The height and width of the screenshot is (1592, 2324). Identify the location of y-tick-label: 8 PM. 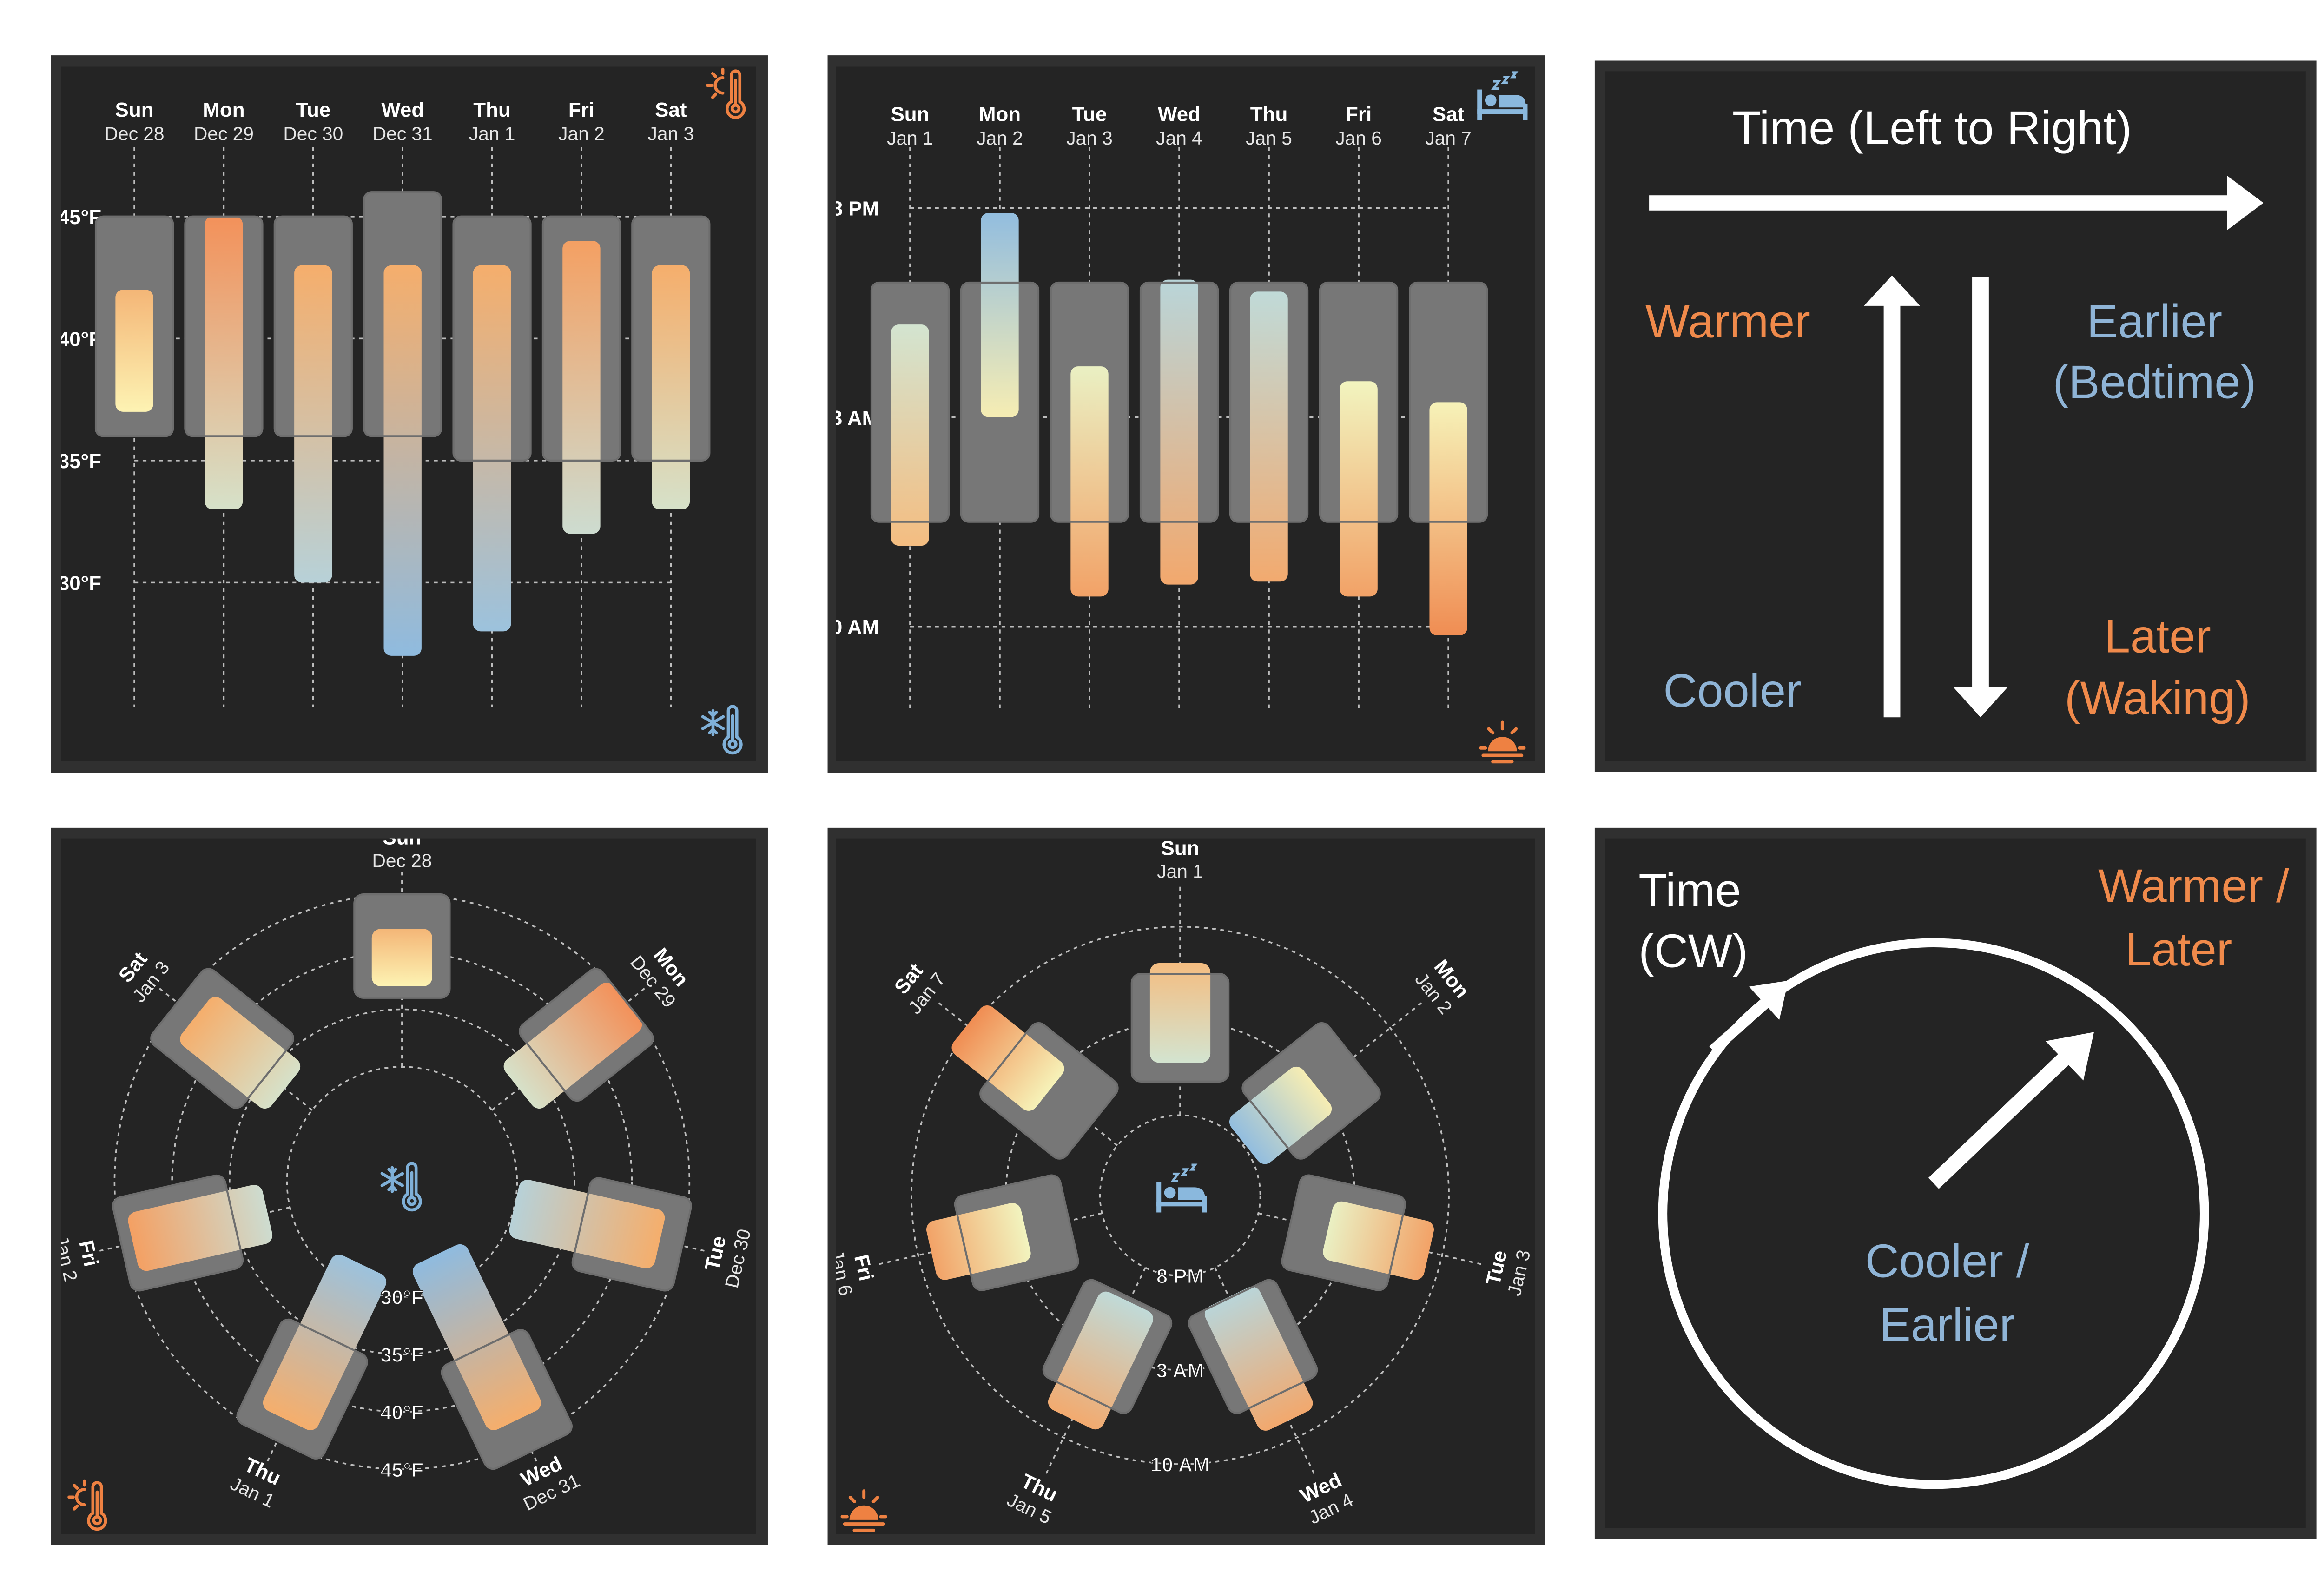
(855, 209).